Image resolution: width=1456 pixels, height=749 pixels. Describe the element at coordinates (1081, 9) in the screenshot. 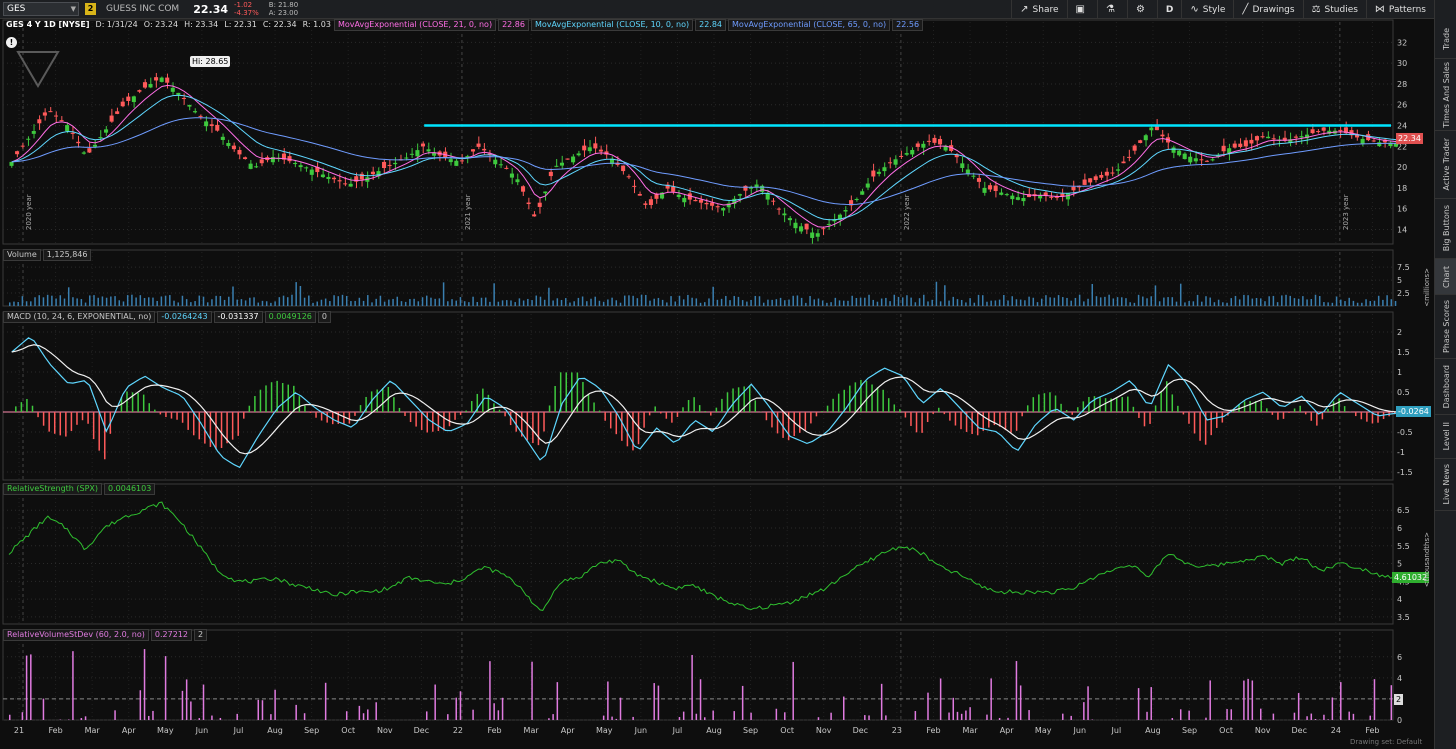

I see `flexible-grid-button: ▣` at that location.